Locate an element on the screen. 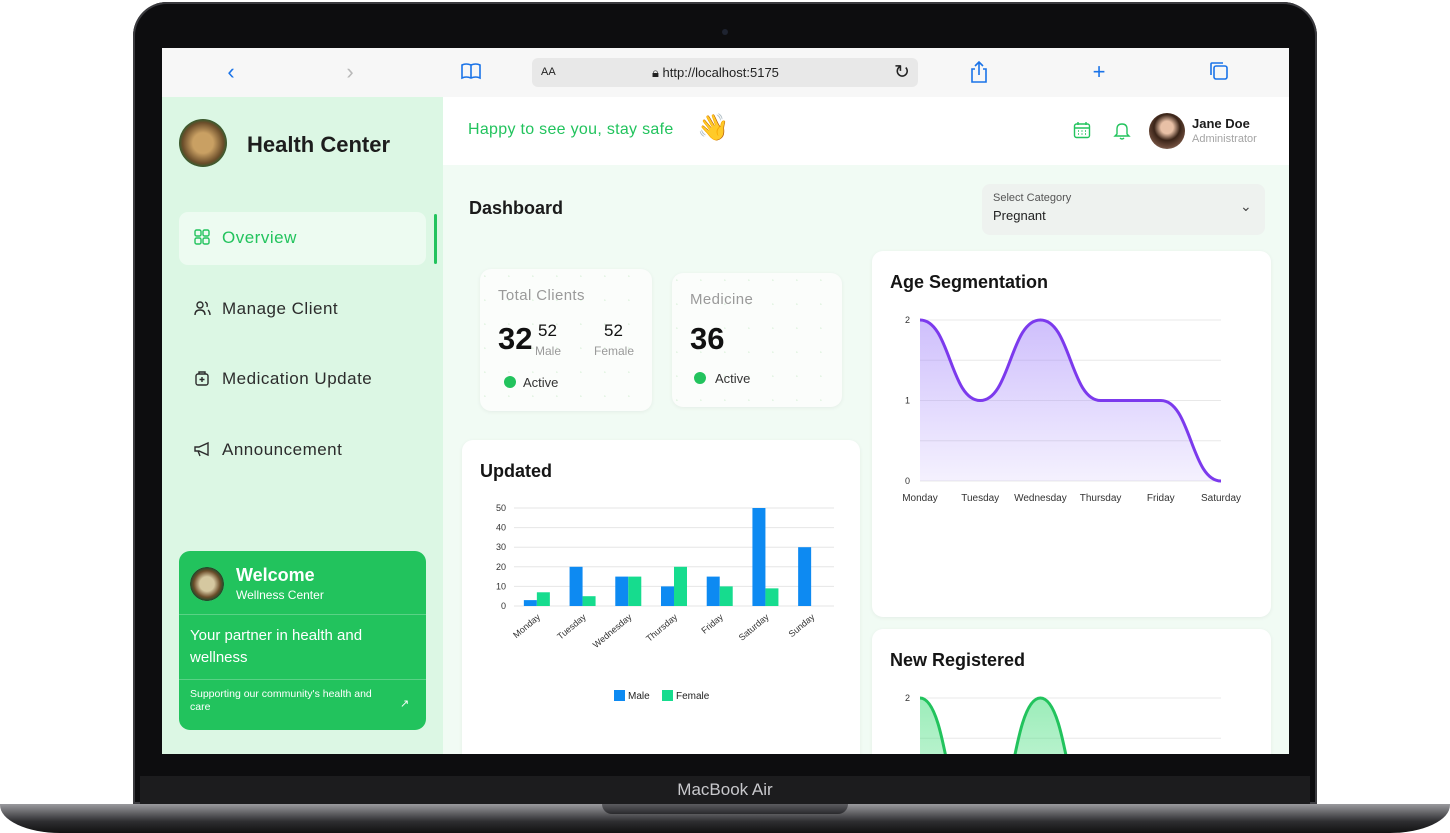  sidebar-item-label: Announcement is located at coordinates (282, 449).